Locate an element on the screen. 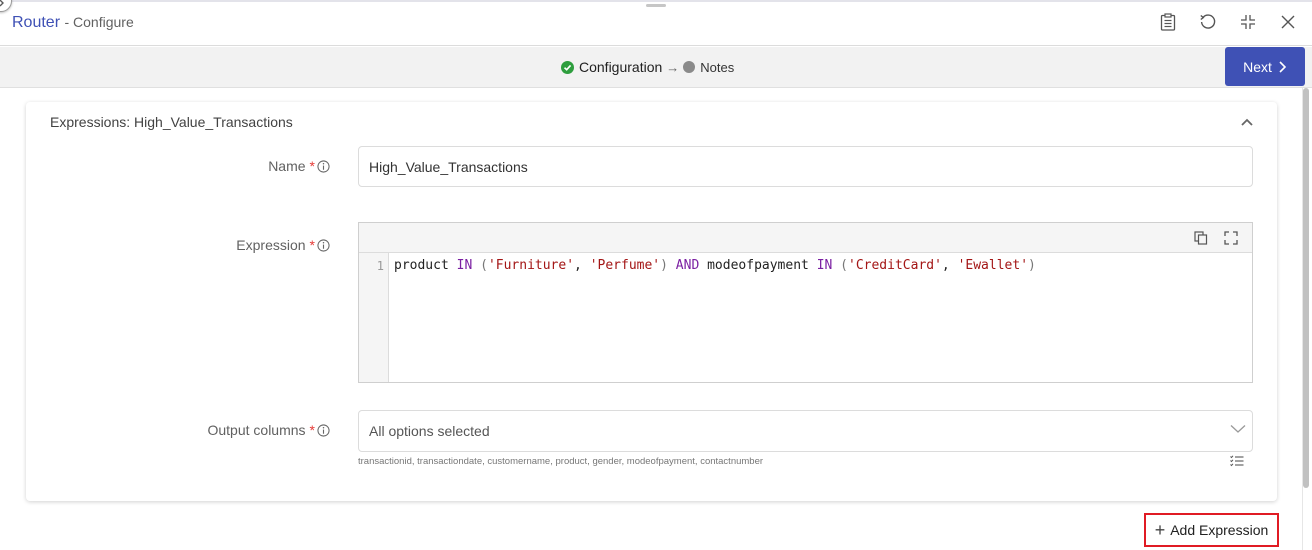 The width and height of the screenshot is (1312, 550). scrollbar-thumb is located at coordinates (1306, 288).